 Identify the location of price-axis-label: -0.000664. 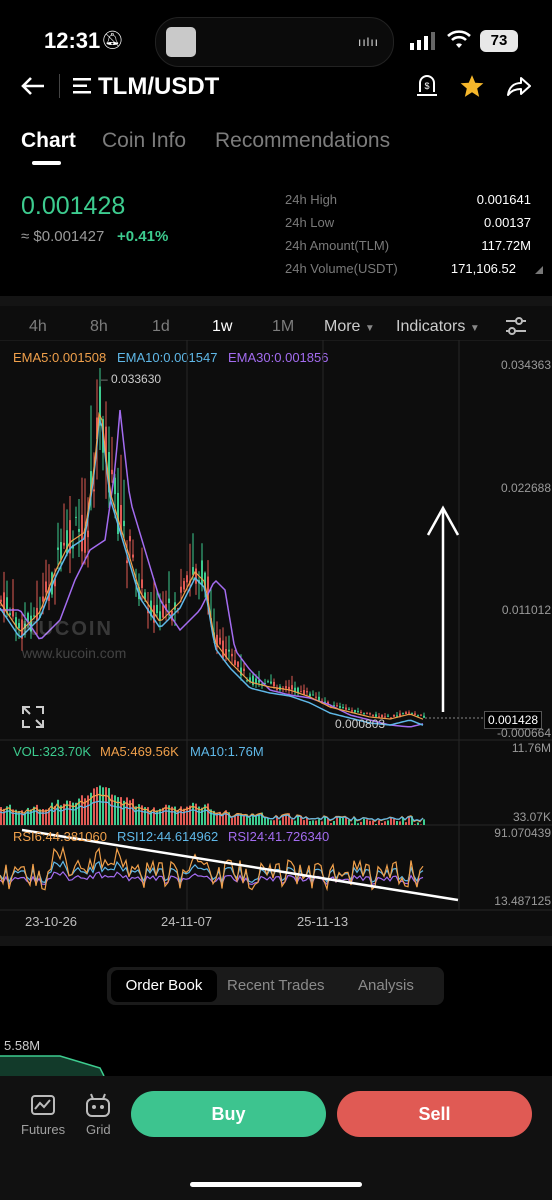
(523, 733).